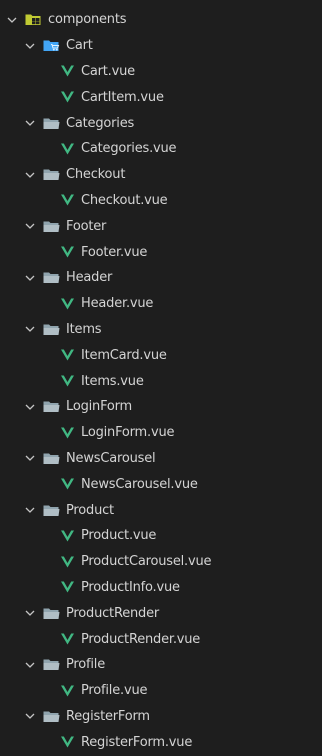 Image resolution: width=322 pixels, height=756 pixels. I want to click on tree-item-label: ProductCarousel.vue, so click(146, 562).